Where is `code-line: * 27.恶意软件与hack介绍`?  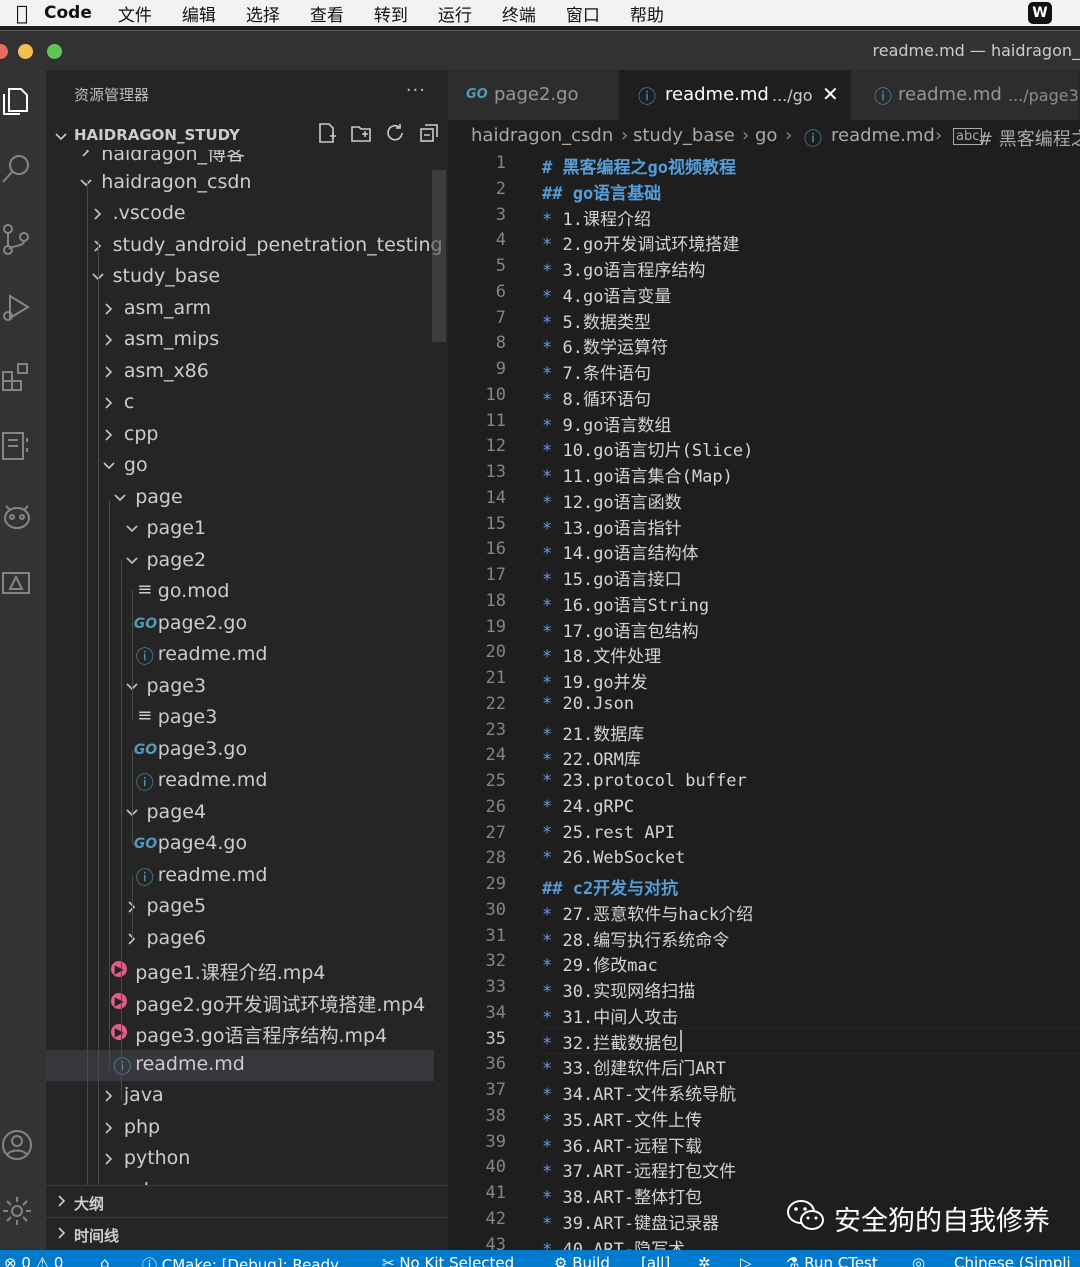 code-line: * 27.恶意软件与hack介绍 is located at coordinates (647, 912).